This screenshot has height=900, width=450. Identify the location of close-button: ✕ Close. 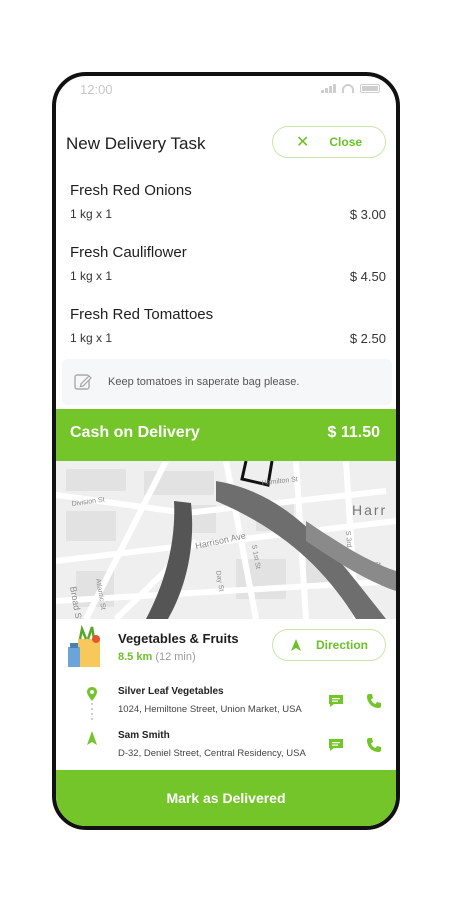
(329, 142).